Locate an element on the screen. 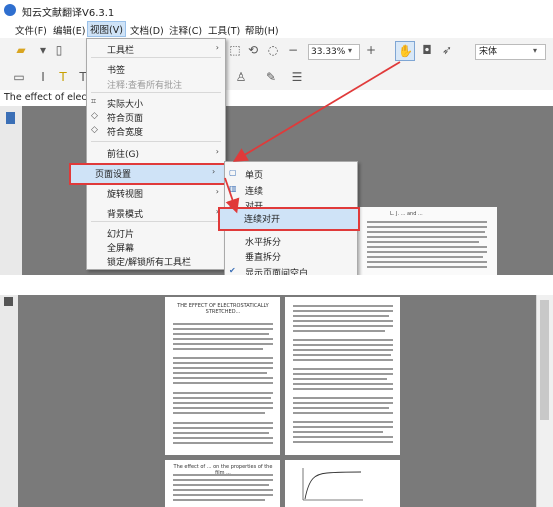 This screenshot has height=507, width=553. scrollbar-thumb is located at coordinates (544, 360).